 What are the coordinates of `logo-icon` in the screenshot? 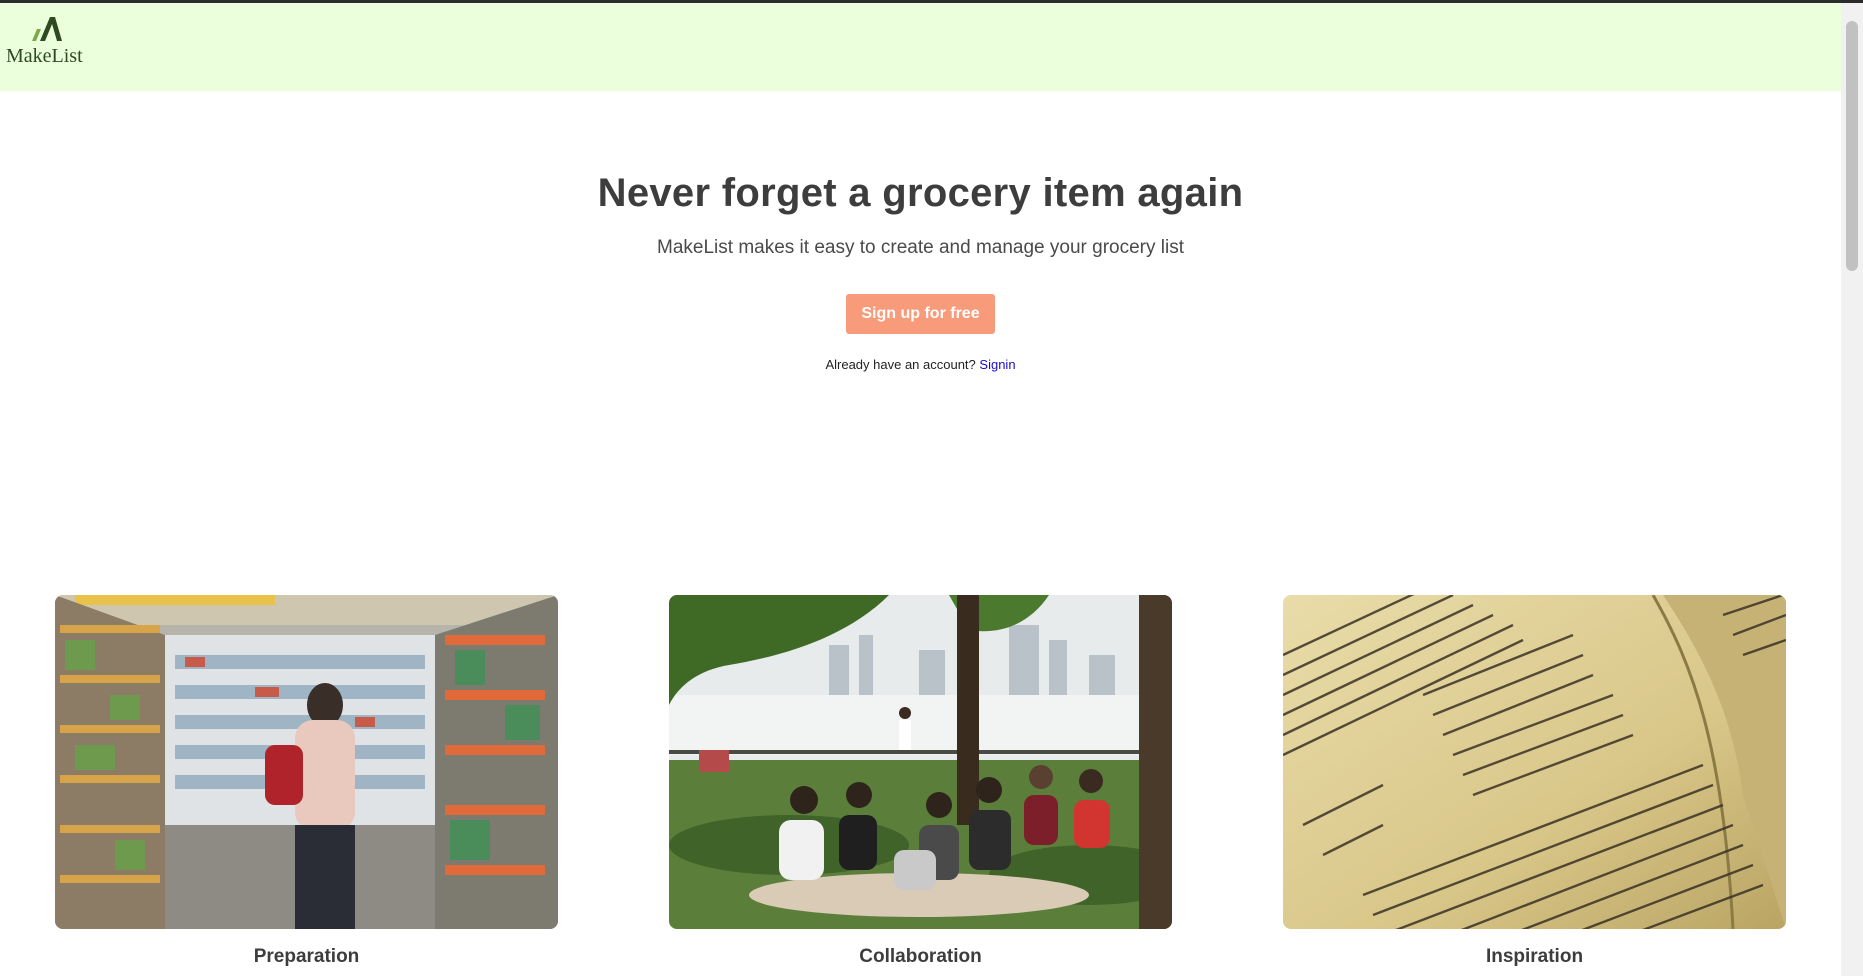 It's located at (47, 29).